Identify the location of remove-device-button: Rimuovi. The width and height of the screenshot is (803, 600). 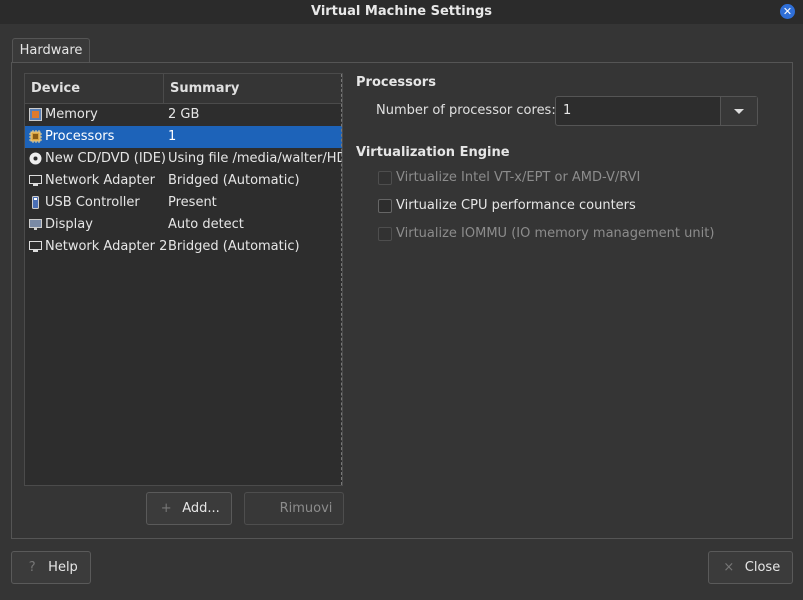
(294, 508).